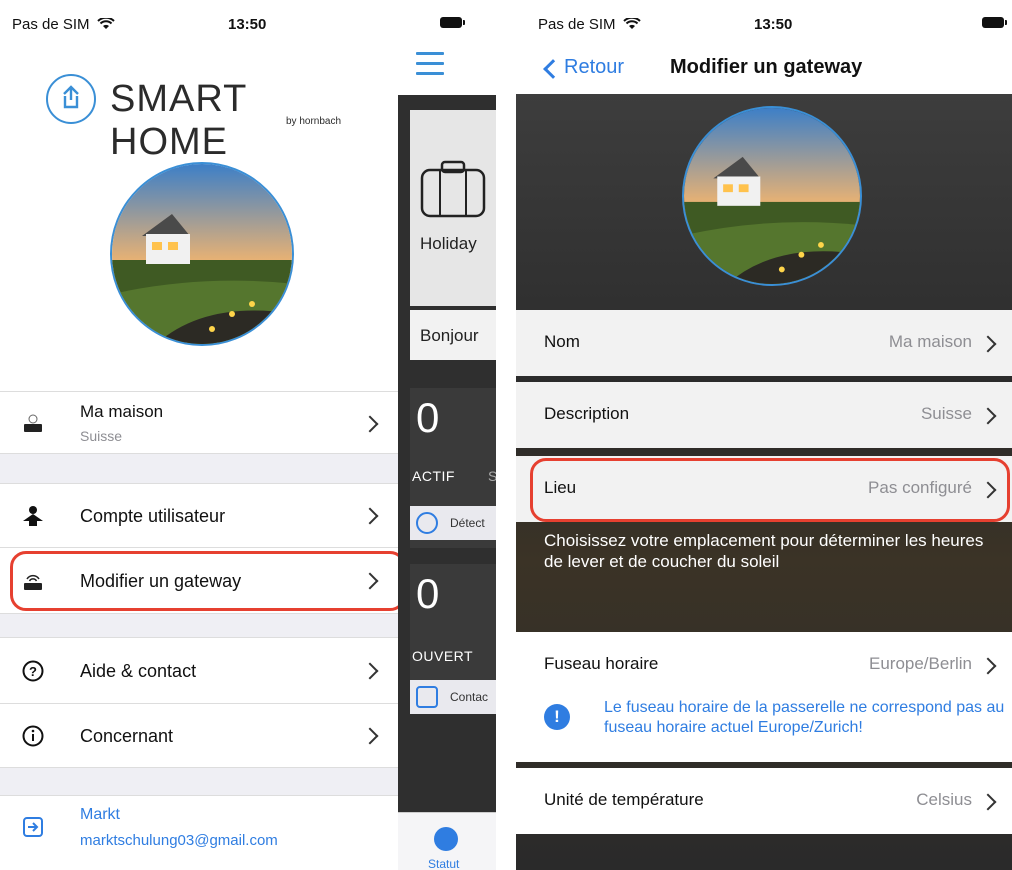 The width and height of the screenshot is (1012, 870). What do you see at coordinates (946, 413) in the screenshot?
I see `description-value: Suisse` at bounding box center [946, 413].